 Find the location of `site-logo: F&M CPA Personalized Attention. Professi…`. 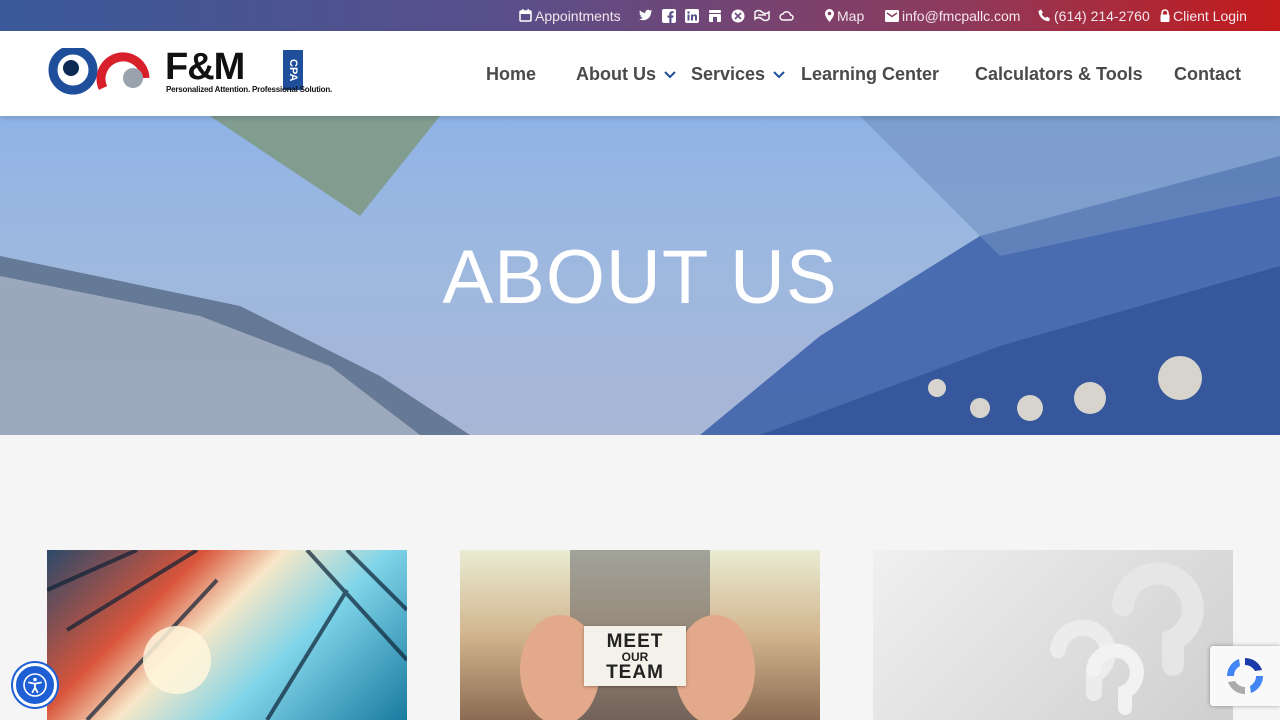

site-logo: F&M CPA Personalized Attention. Professi… is located at coordinates (189, 74).